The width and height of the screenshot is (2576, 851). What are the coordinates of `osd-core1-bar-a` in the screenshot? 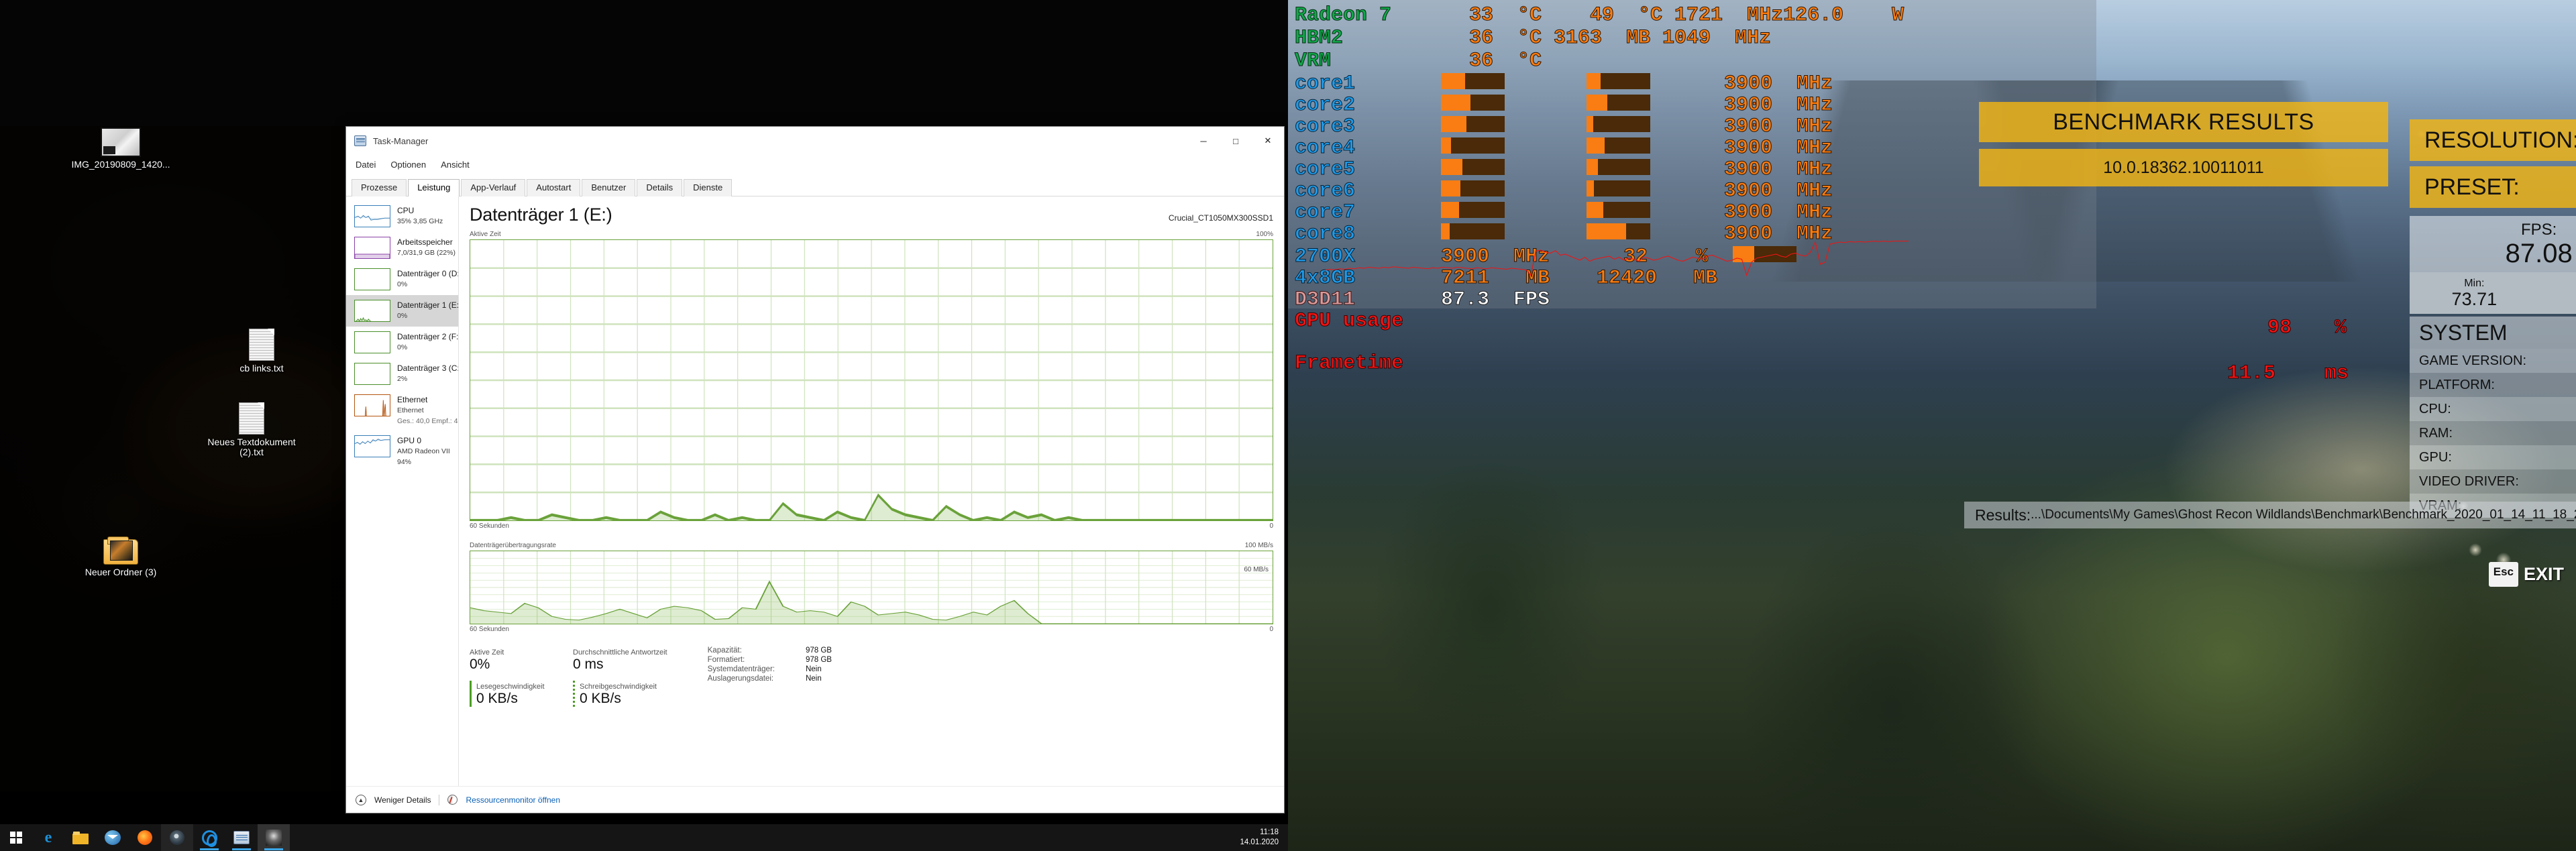 It's located at (1473, 81).